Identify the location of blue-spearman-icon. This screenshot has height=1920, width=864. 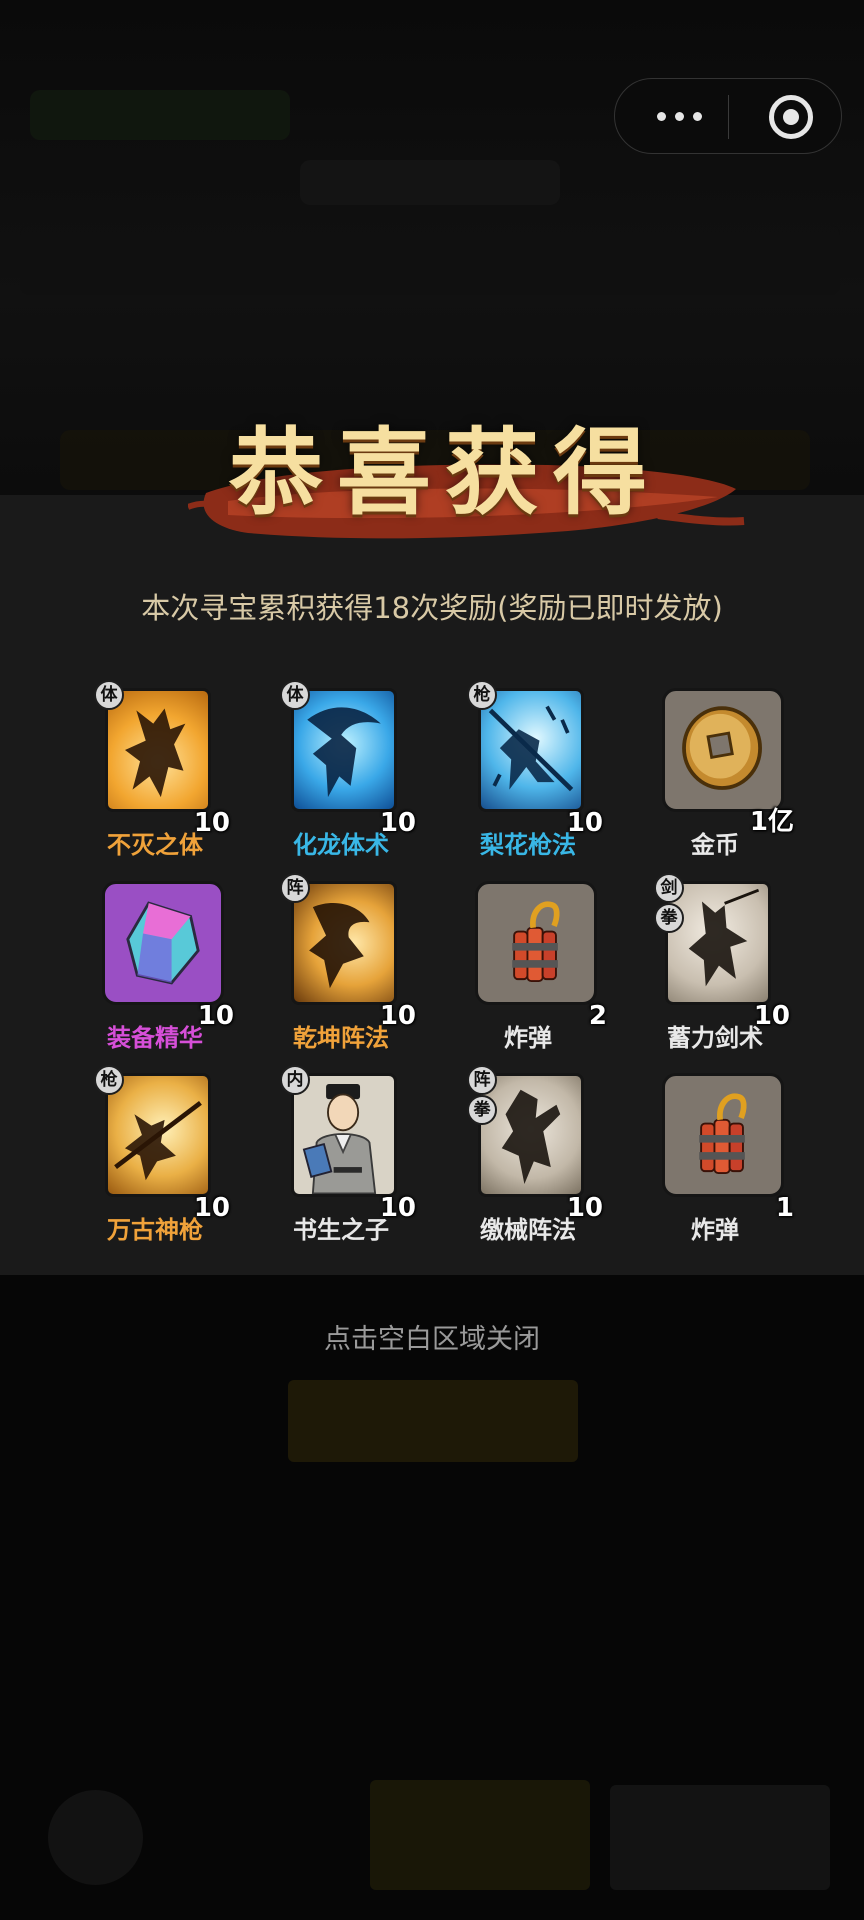
(531, 750).